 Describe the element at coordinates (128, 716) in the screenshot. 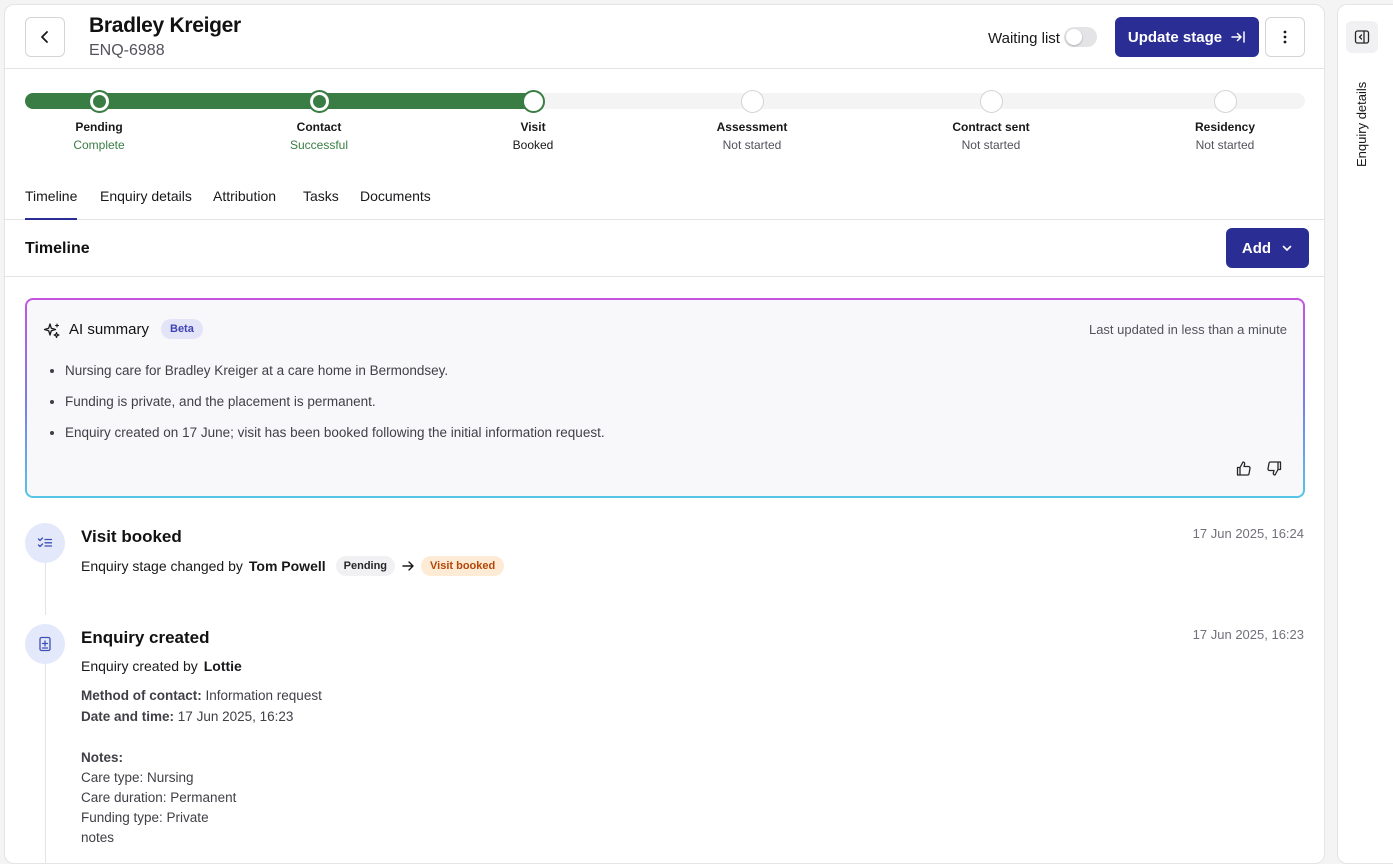

I see `date-label: Date and time:` at that location.